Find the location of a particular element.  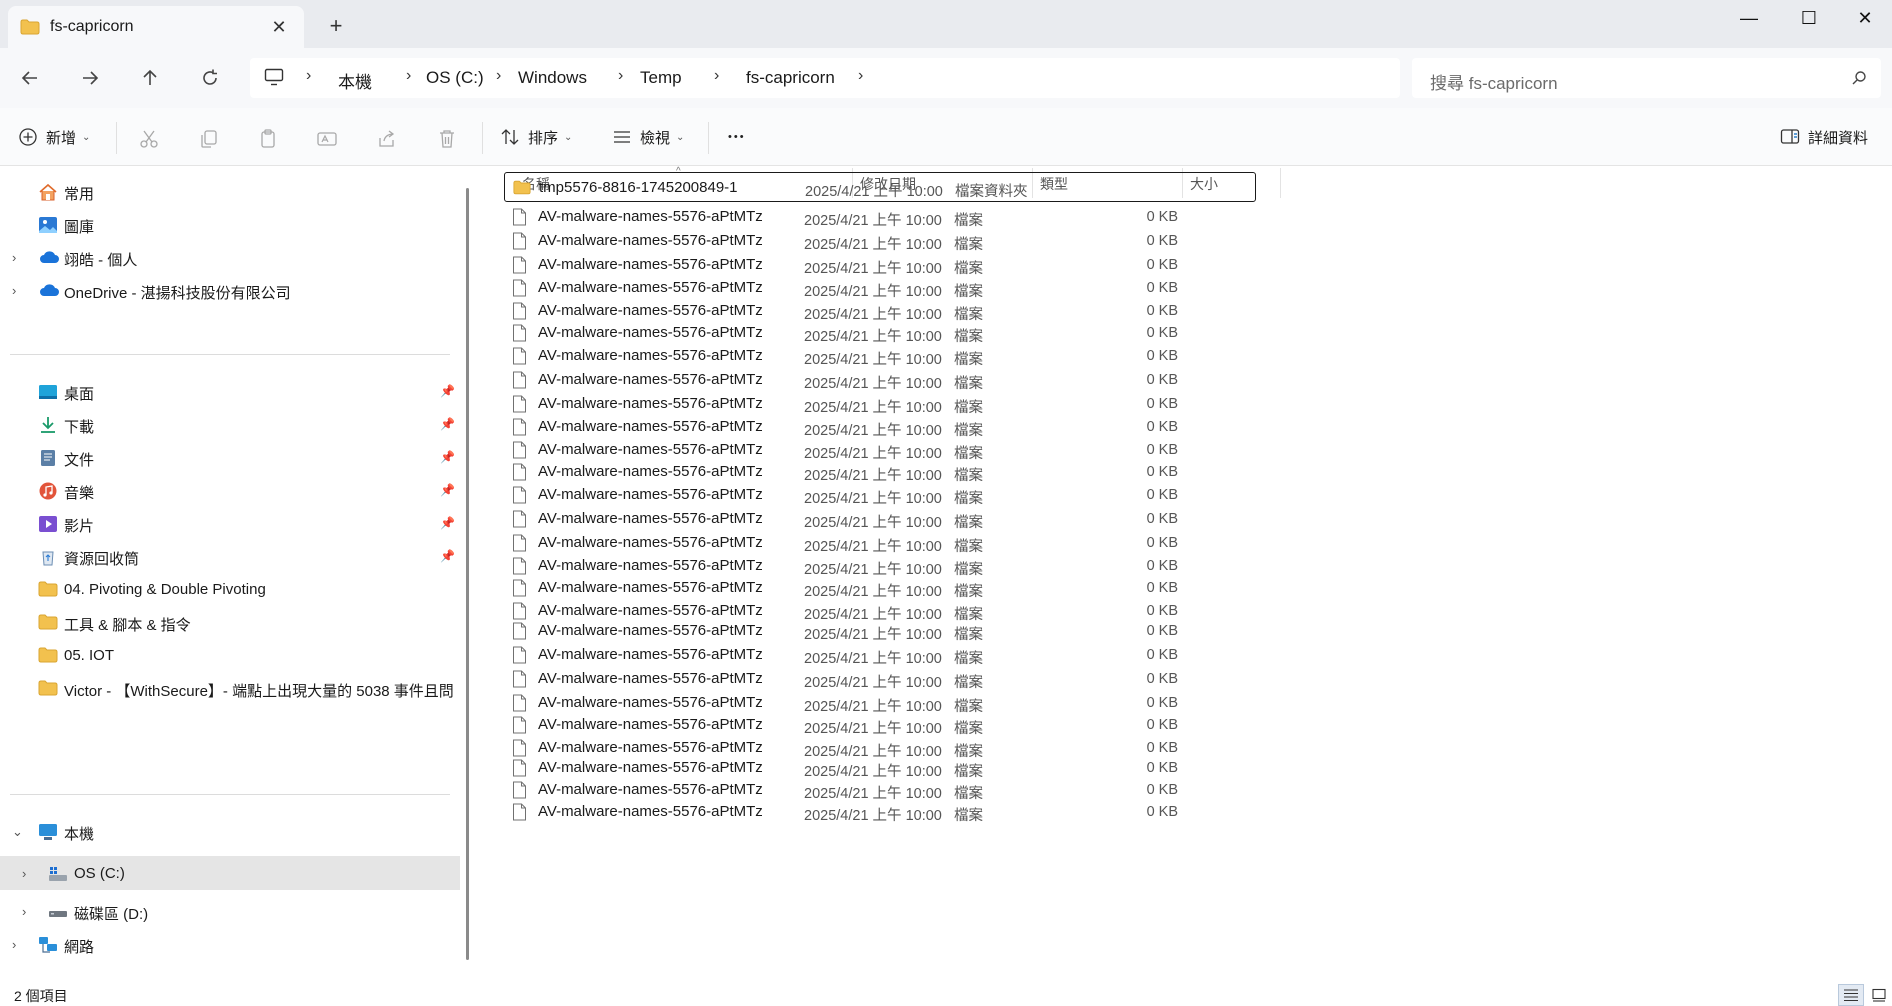

search-box: 搜尋 fs-capricorn is located at coordinates (1646, 78).